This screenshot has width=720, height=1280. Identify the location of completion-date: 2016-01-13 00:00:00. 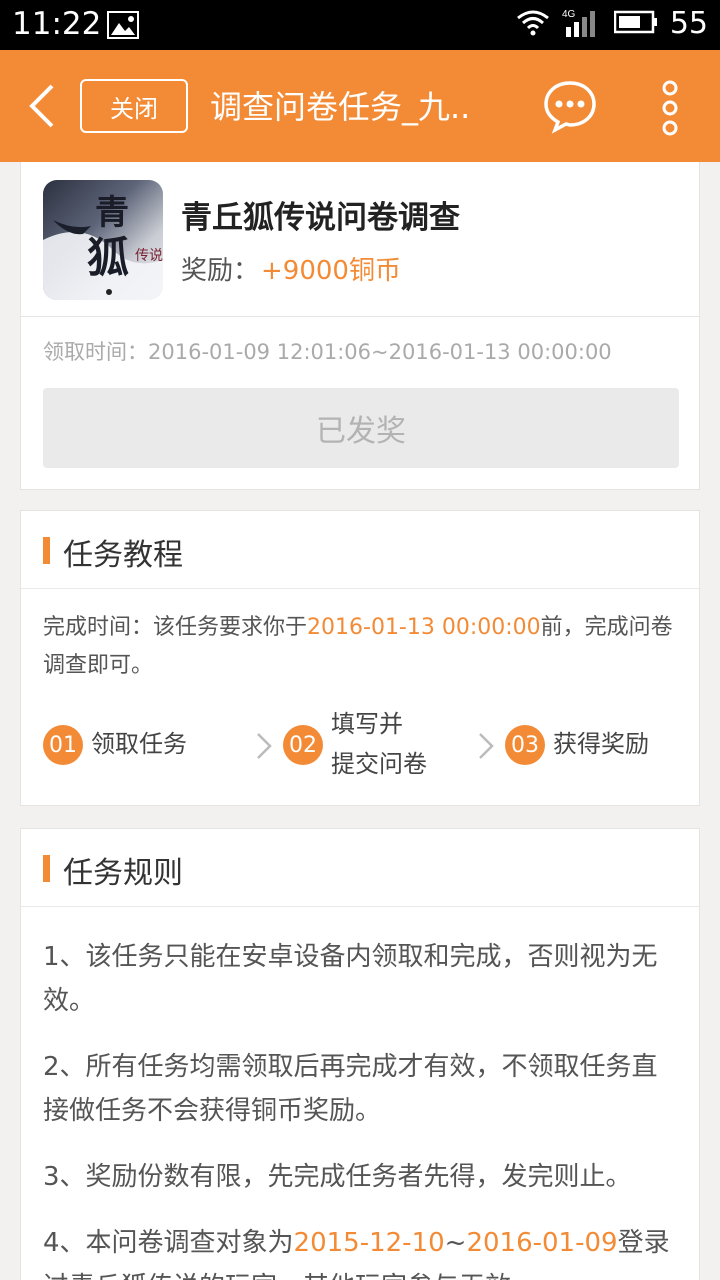
(424, 627).